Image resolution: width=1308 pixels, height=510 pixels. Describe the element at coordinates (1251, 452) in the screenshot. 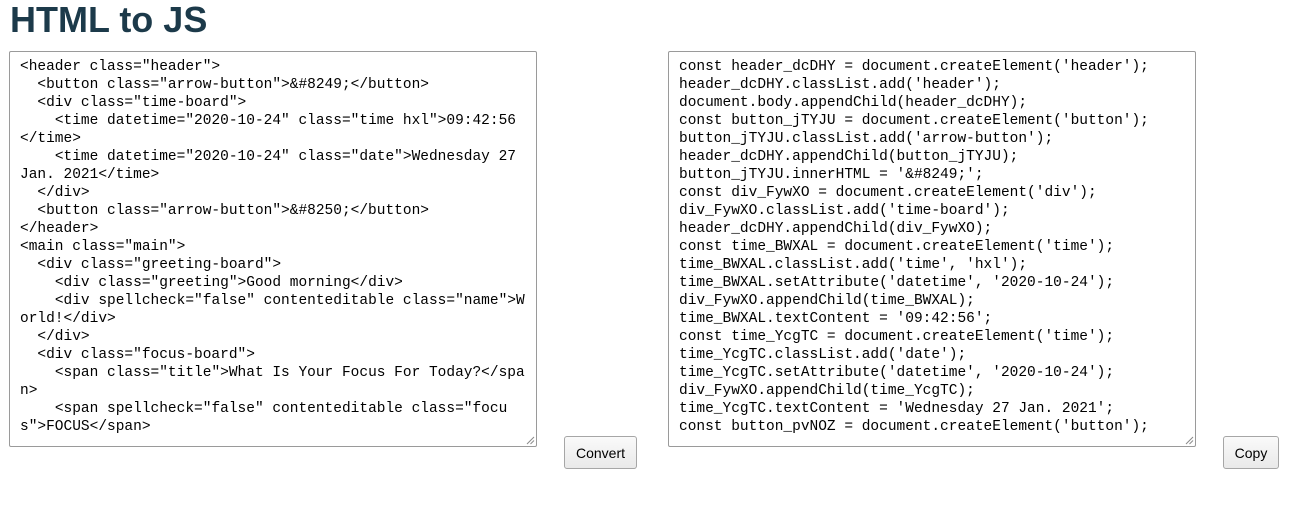

I see `copy-button: Copy` at that location.